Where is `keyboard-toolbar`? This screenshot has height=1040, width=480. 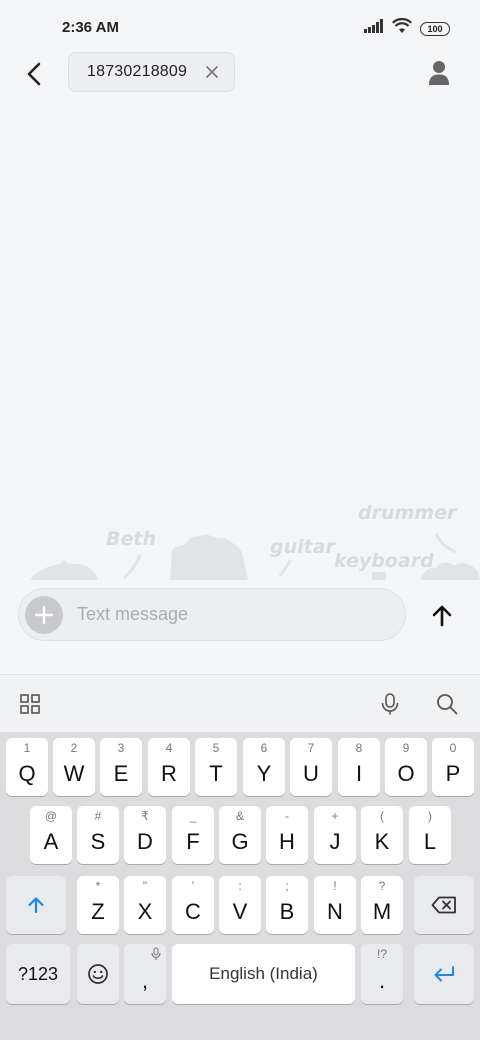
keyboard-toolbar is located at coordinates (240, 703).